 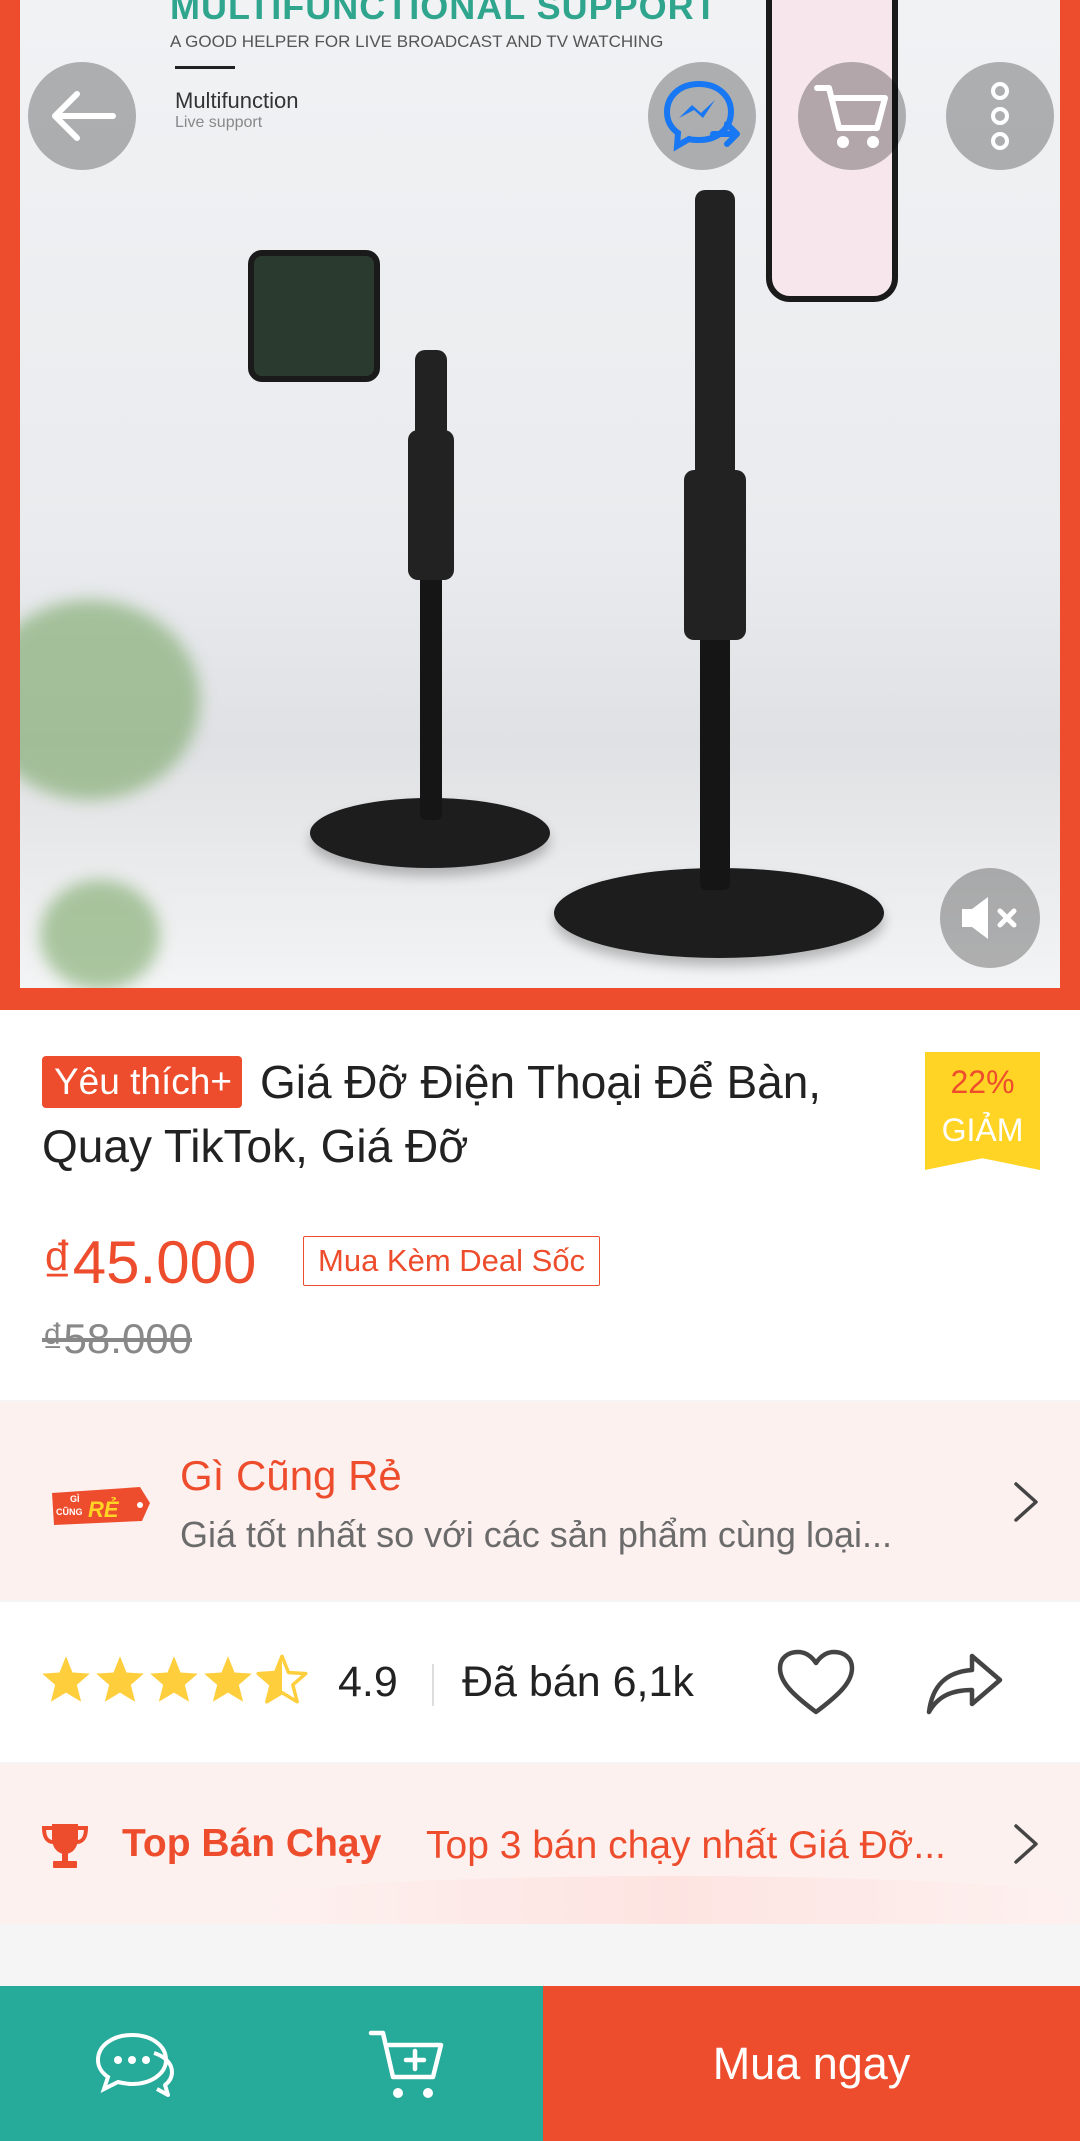 I want to click on messenger-icon, so click(x=701, y=116).